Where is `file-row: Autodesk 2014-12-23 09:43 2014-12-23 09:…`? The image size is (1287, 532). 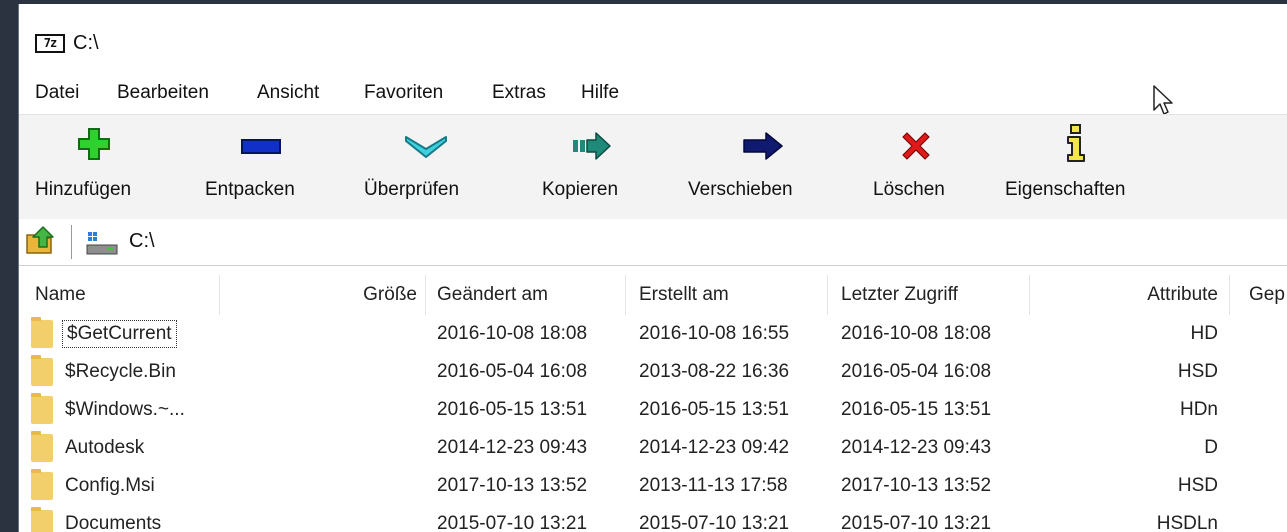 file-row: Autodesk 2014-12-23 09:43 2014-12-23 09:… is located at coordinates (653, 448).